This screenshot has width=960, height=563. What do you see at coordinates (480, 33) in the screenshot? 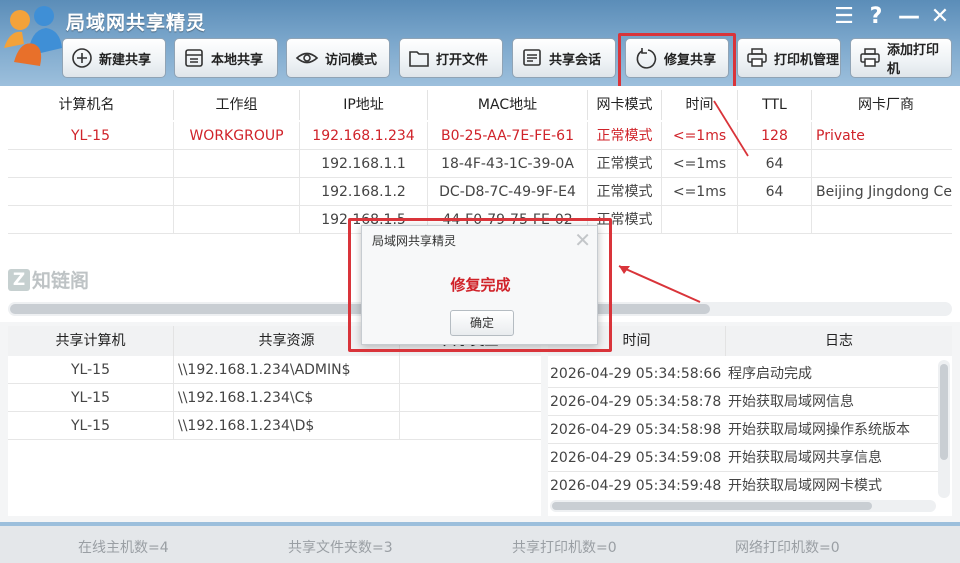
I see `title-bar: 局域网共享精灵 ☰ ? — ✕` at bounding box center [480, 33].